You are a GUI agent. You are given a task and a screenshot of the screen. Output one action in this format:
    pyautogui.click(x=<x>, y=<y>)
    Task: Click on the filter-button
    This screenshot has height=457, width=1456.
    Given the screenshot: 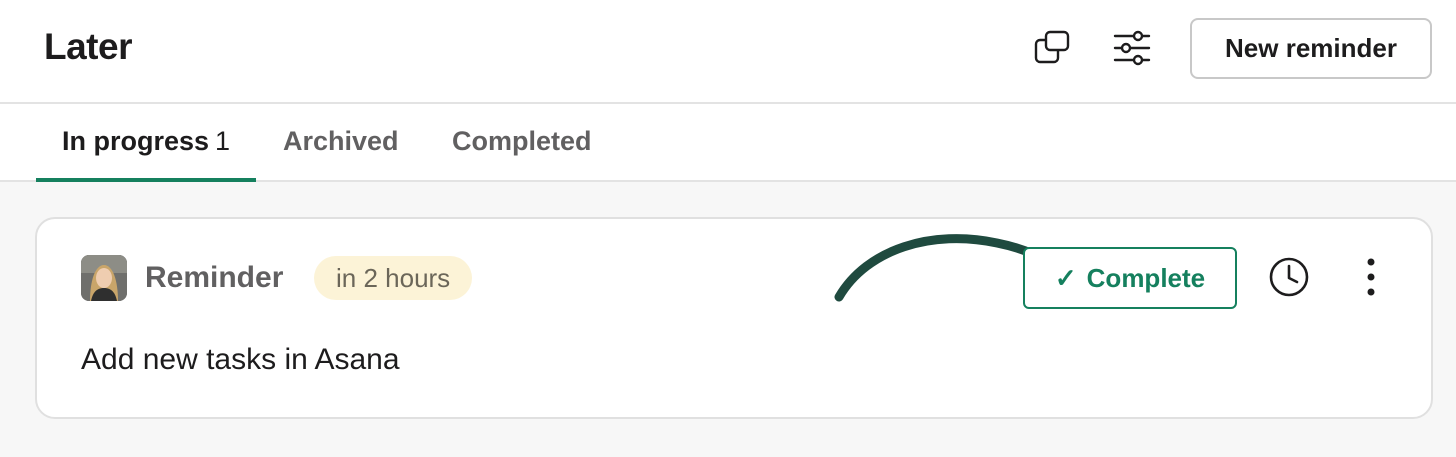 What is the action you would take?
    pyautogui.click(x=1132, y=48)
    